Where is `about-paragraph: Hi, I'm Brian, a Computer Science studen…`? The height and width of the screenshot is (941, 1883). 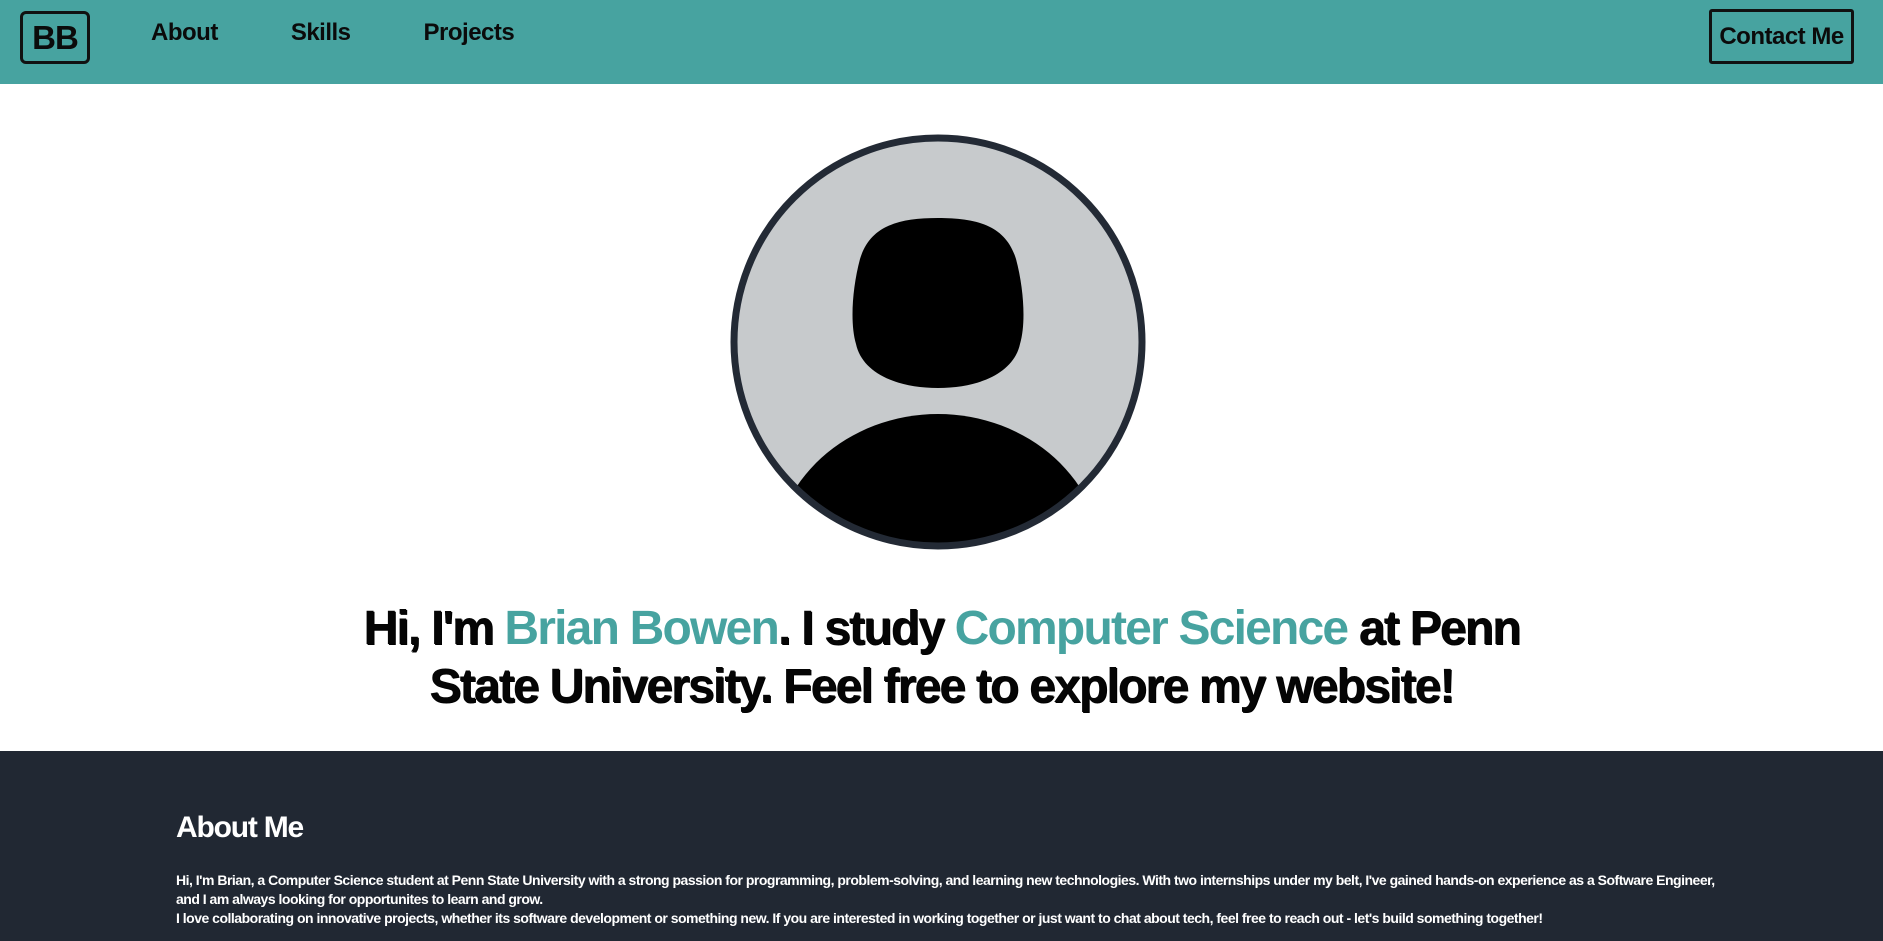
about-paragraph: Hi, I'm Brian, a Computer Science studen… is located at coordinates (945, 889).